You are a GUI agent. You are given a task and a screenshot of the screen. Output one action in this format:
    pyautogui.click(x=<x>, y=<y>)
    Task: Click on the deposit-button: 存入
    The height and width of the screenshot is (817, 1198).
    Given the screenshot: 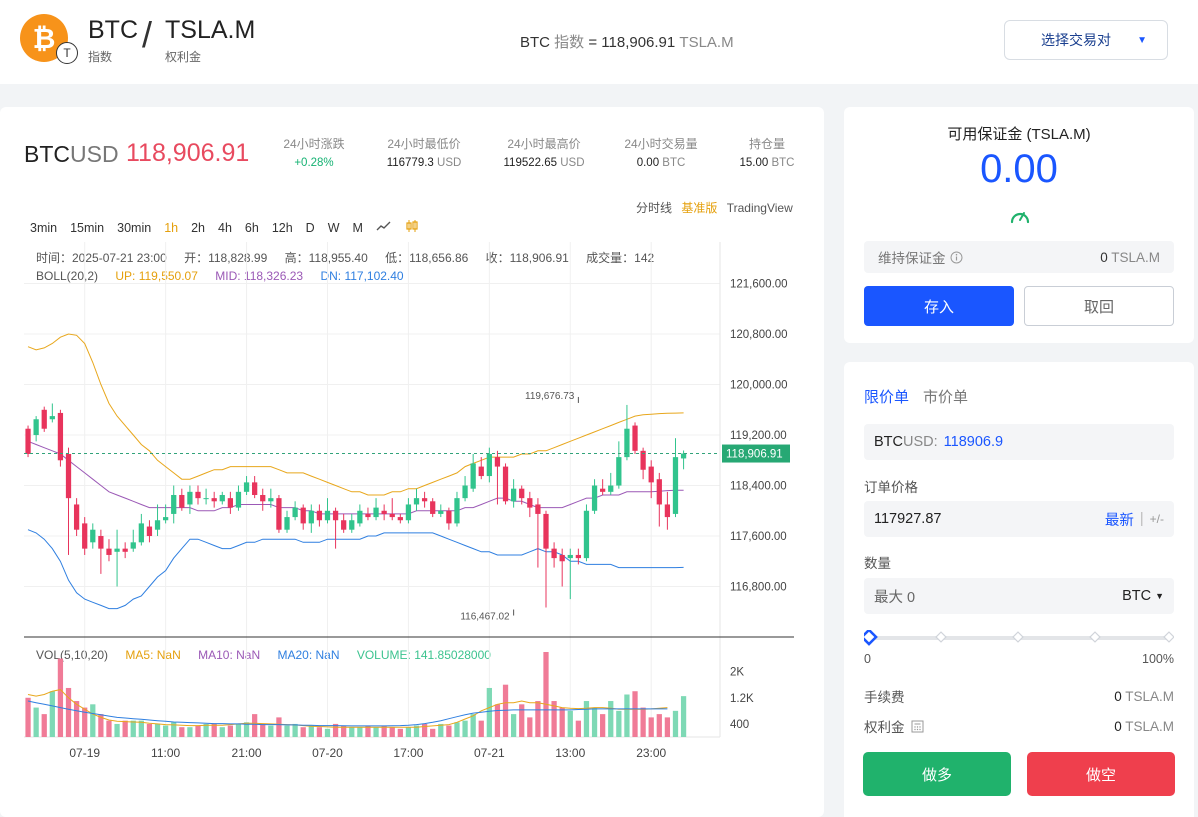 What is the action you would take?
    pyautogui.click(x=939, y=306)
    